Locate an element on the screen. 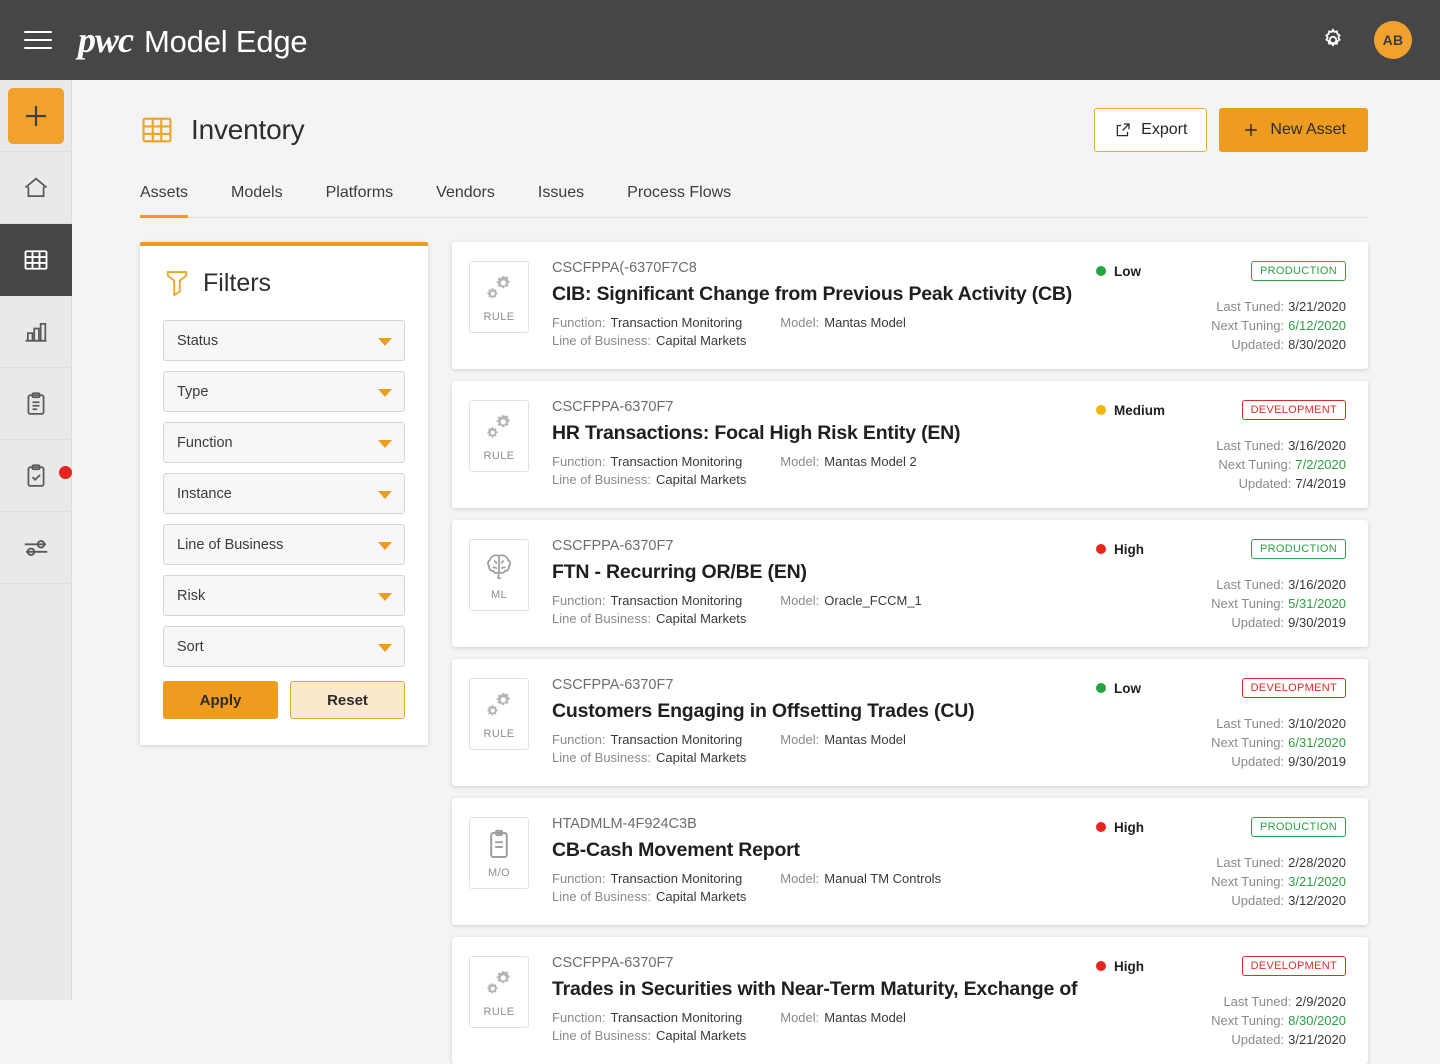 The image size is (1440, 1064). tab-models: Models is located at coordinates (257, 198).